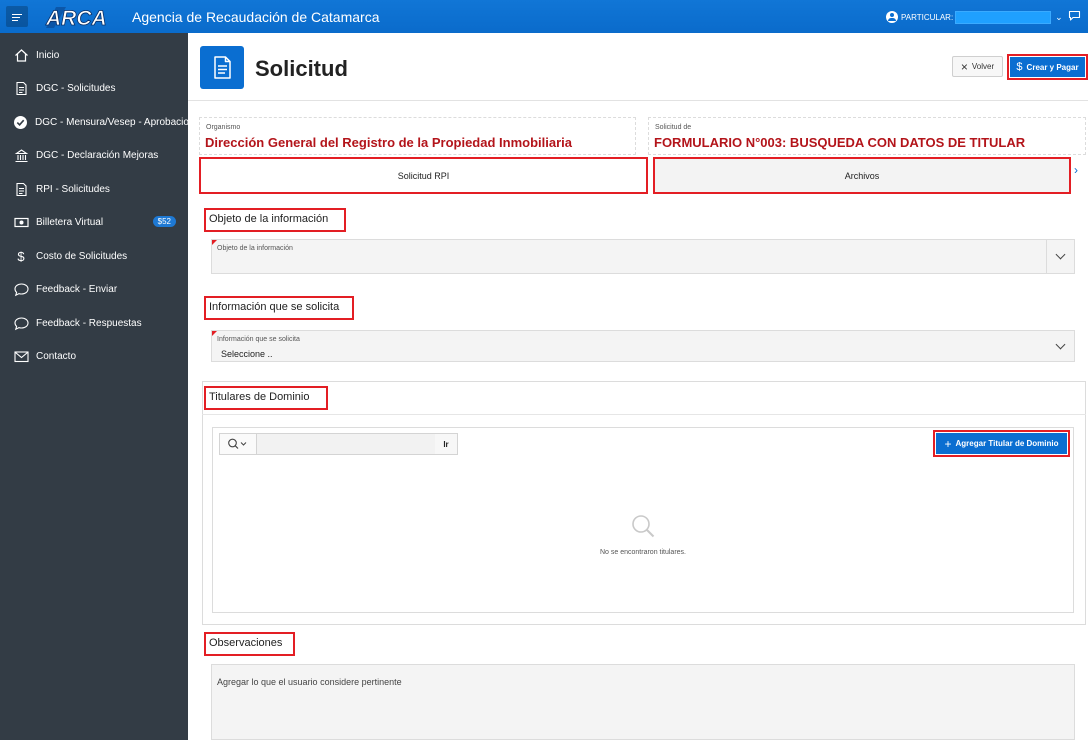 Image resolution: width=1088 pixels, height=740 pixels. Describe the element at coordinates (247, 354) in the screenshot. I see `informacion-field-value: Seleccione ..` at that location.